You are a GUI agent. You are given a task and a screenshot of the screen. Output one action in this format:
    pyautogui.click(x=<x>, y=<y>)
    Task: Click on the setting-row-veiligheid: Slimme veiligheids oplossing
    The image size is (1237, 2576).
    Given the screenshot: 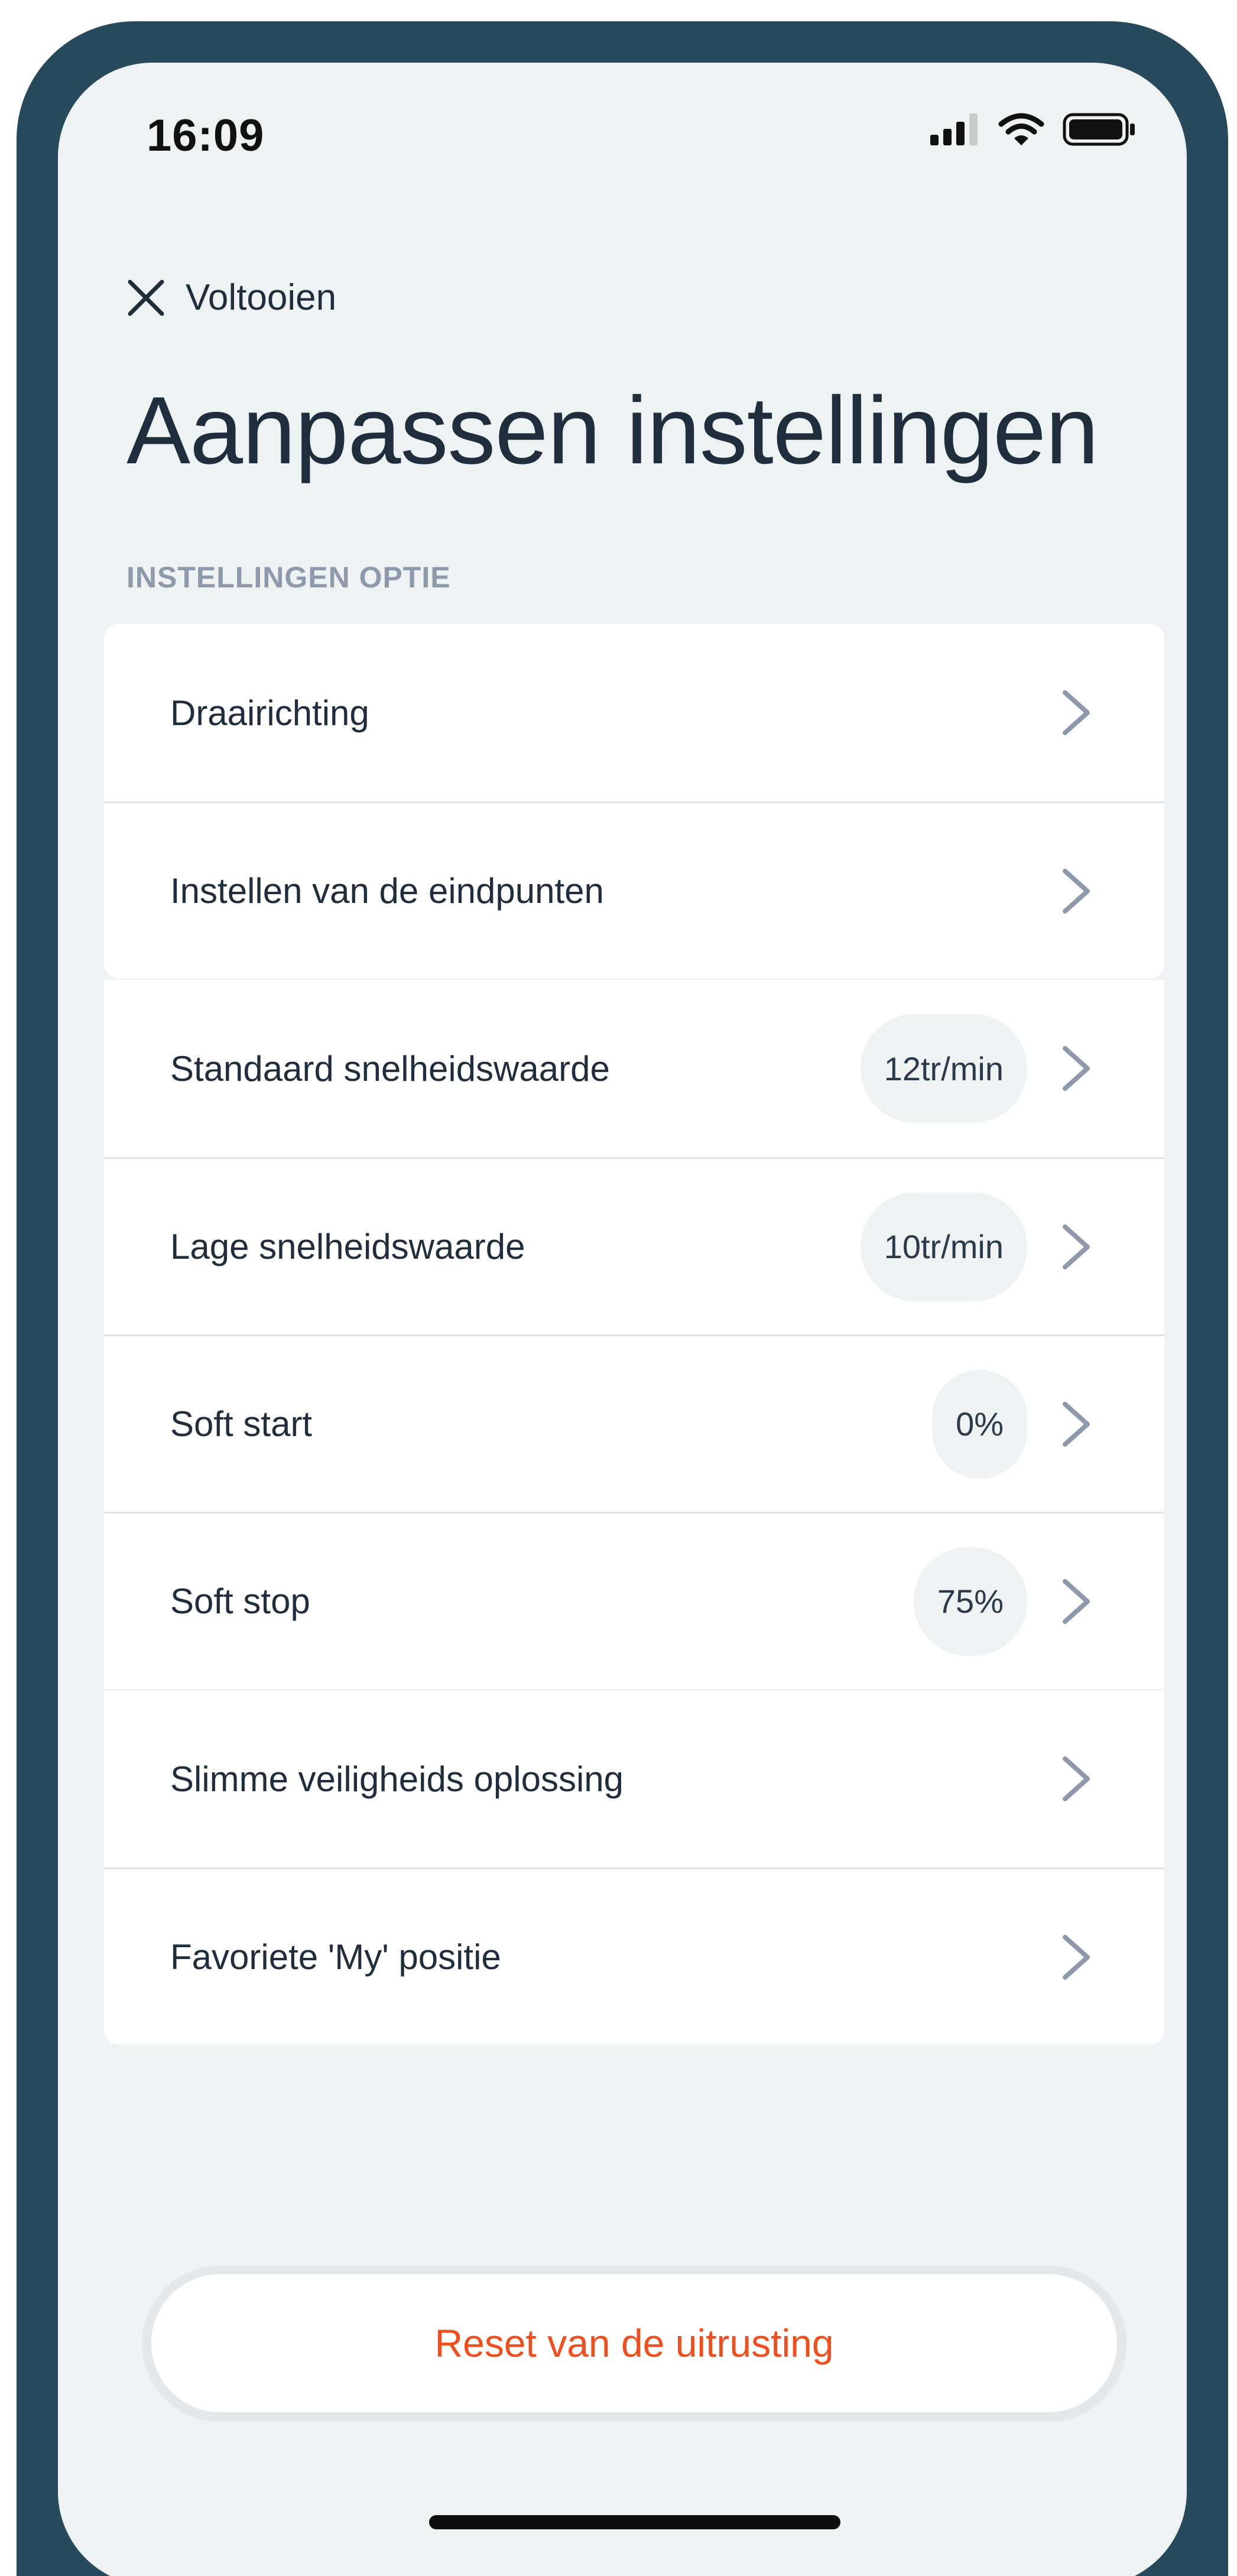 What is the action you would take?
    pyautogui.click(x=634, y=1778)
    